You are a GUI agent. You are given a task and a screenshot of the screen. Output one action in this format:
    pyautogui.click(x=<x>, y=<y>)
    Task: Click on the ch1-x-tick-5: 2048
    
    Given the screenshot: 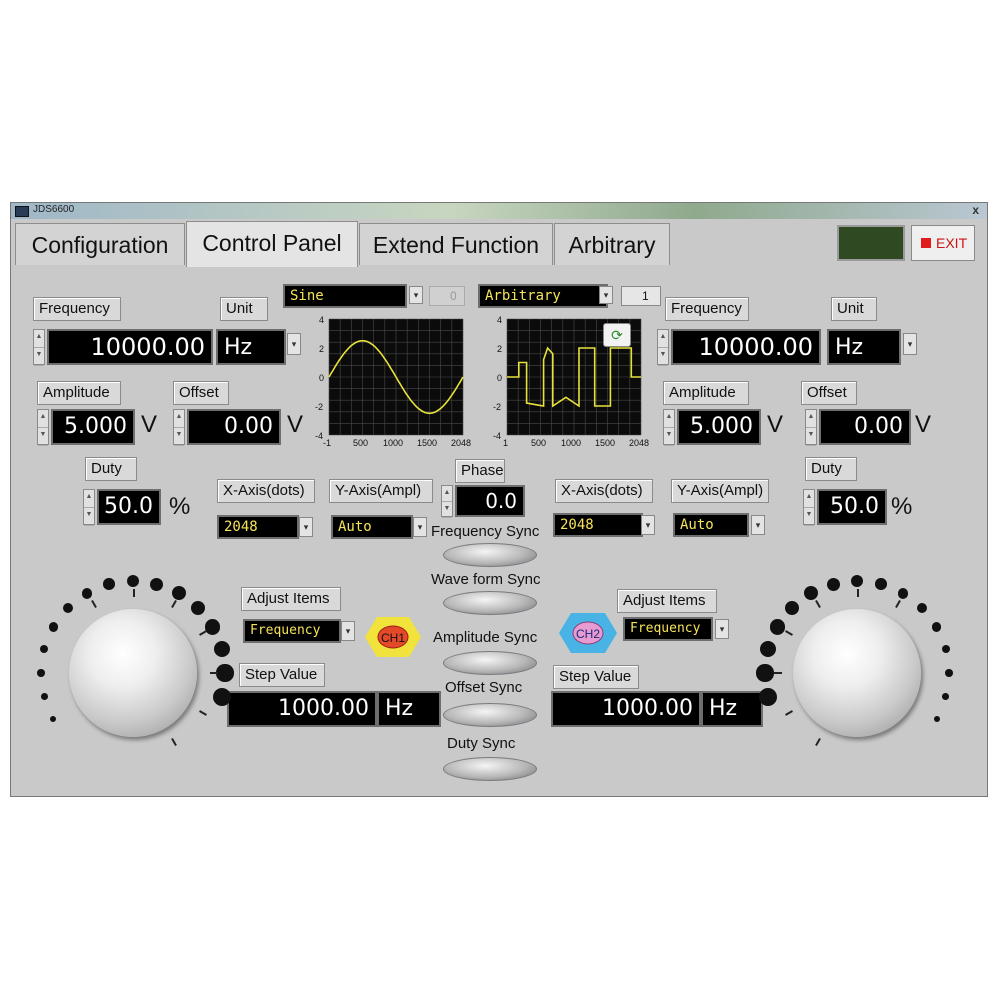 What is the action you would take?
    pyautogui.click(x=461, y=442)
    